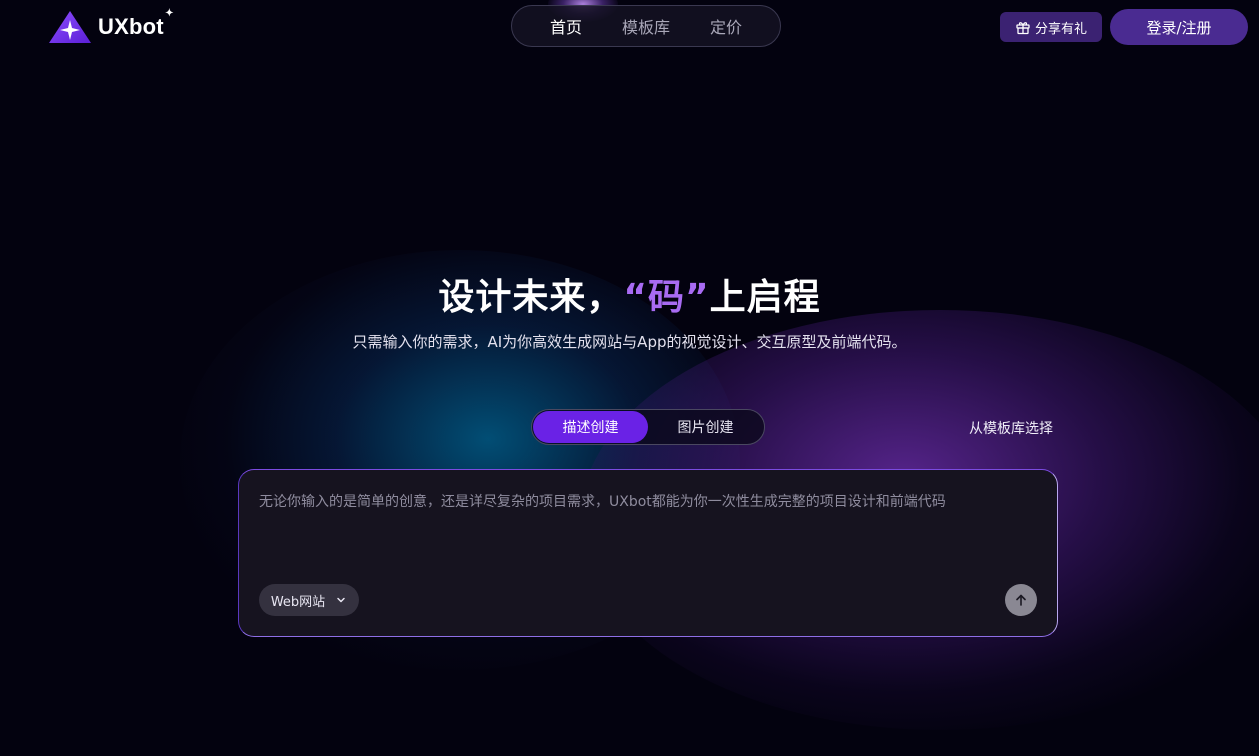 The height and width of the screenshot is (756, 1259). What do you see at coordinates (629, 342) in the screenshot?
I see `hero-subtitle: 只需输入你的需求，AI为你高效生成网站与App的视觉设计、交互原型及前端代码。` at bounding box center [629, 342].